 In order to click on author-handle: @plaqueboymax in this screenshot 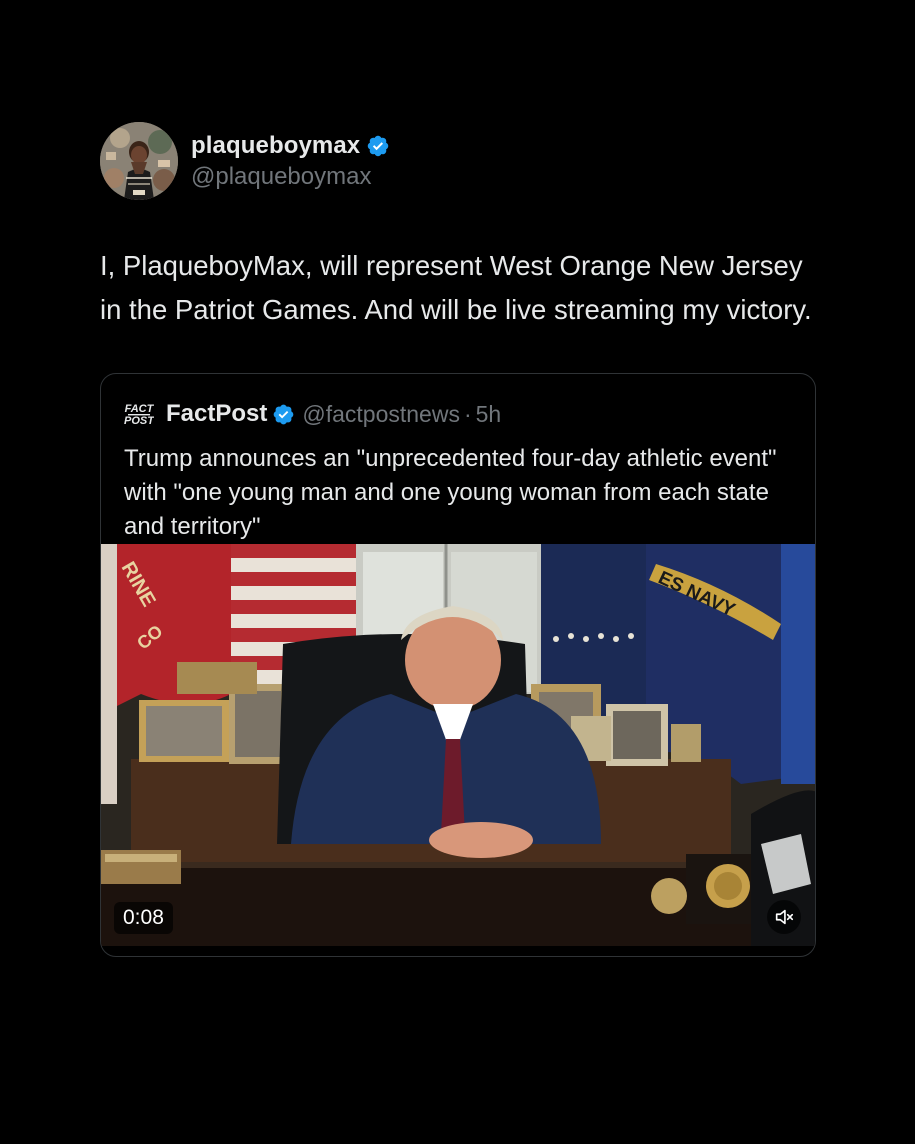, I will do `click(290, 177)`.